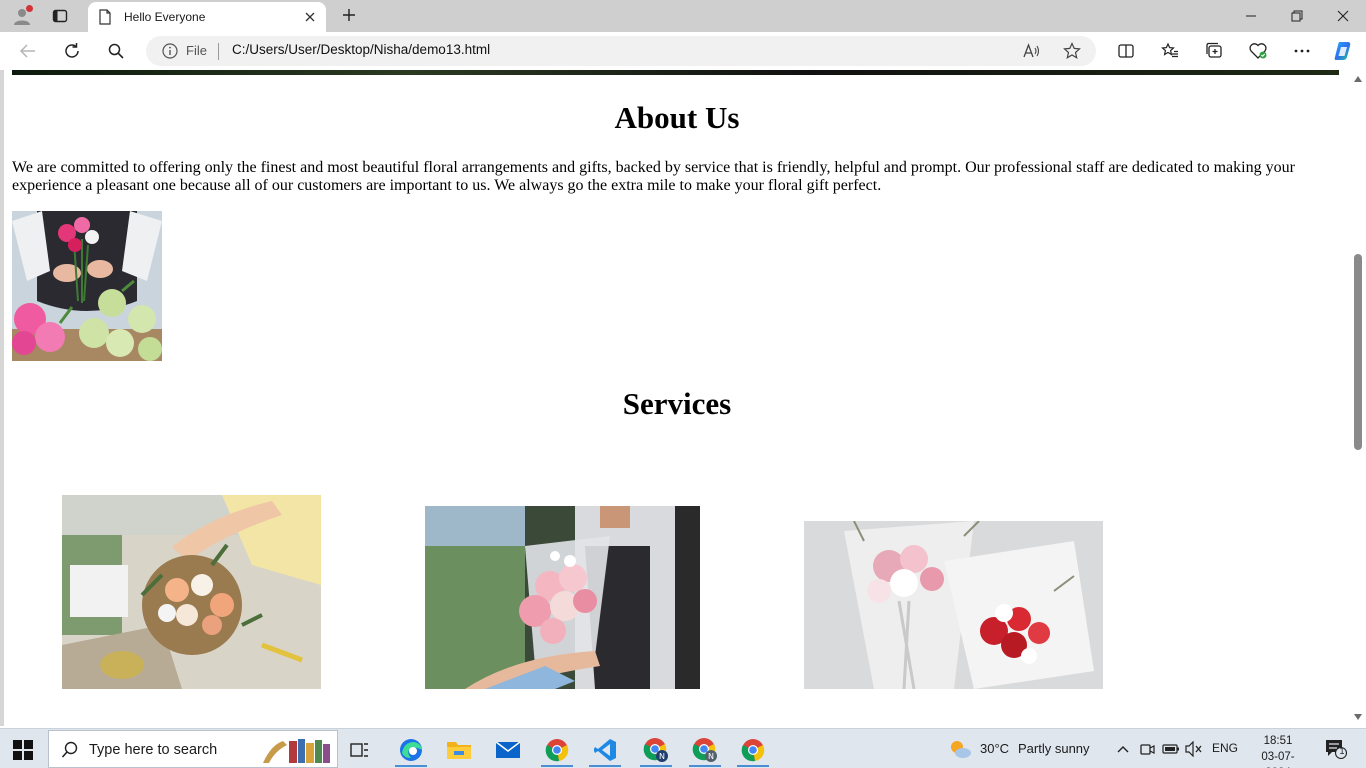 This screenshot has width=1366, height=768. I want to click on back-arrow-icon, so click(27, 51).